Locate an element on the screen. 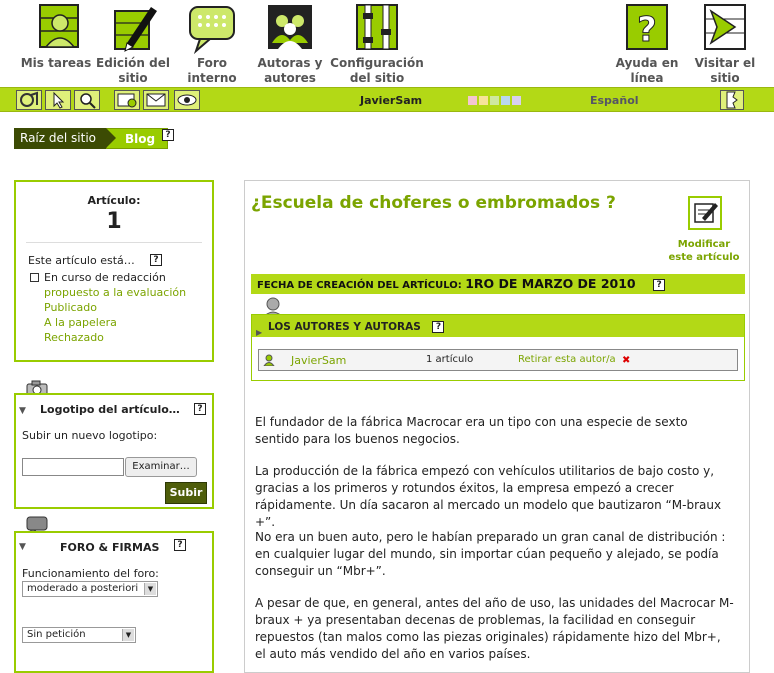 The height and width of the screenshot is (673, 774). nav-label: Autoras y autores is located at coordinates (290, 70).